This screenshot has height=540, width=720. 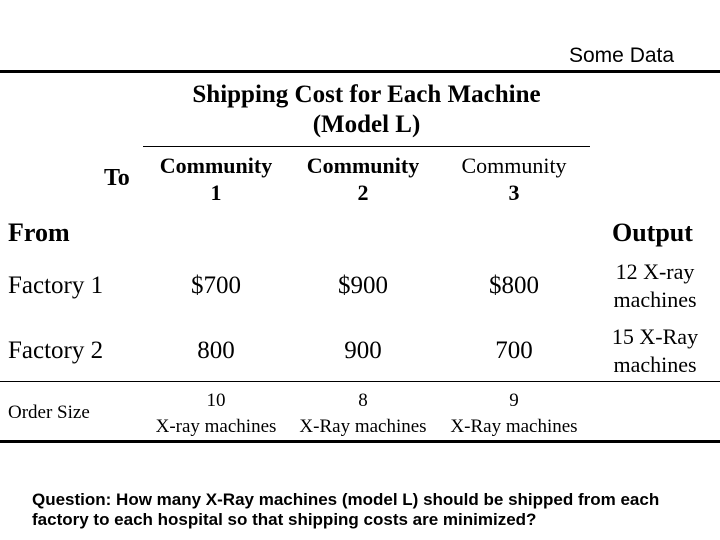 What do you see at coordinates (363, 400) in the screenshot?
I see `order-quantity: 8` at bounding box center [363, 400].